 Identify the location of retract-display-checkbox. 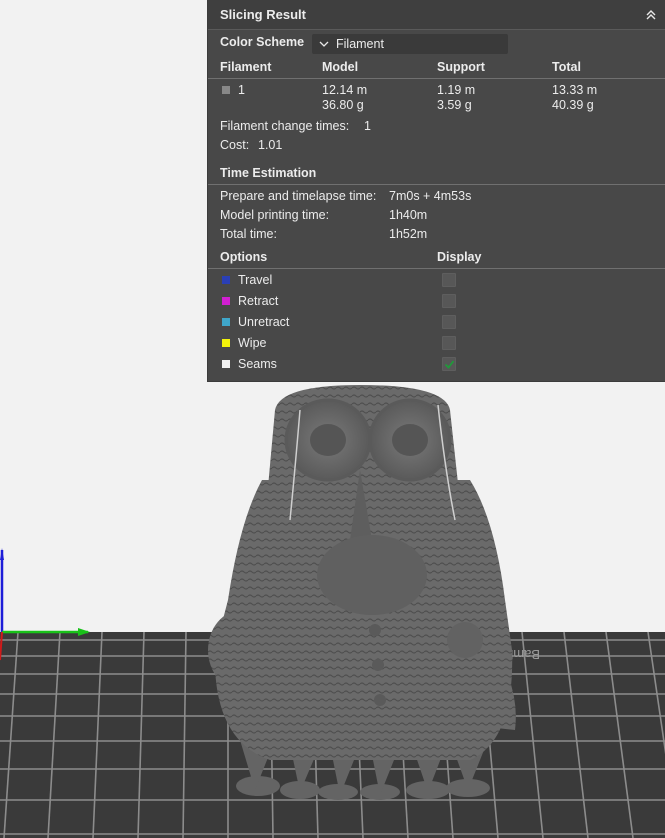
(449, 301).